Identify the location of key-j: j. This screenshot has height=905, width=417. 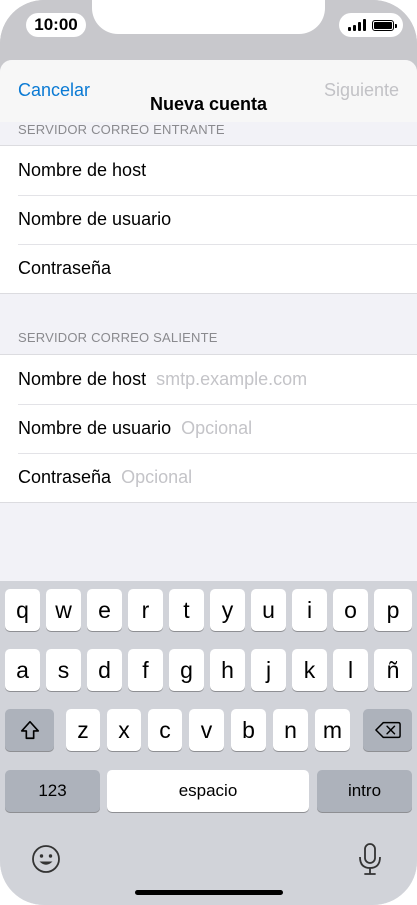
(268, 670).